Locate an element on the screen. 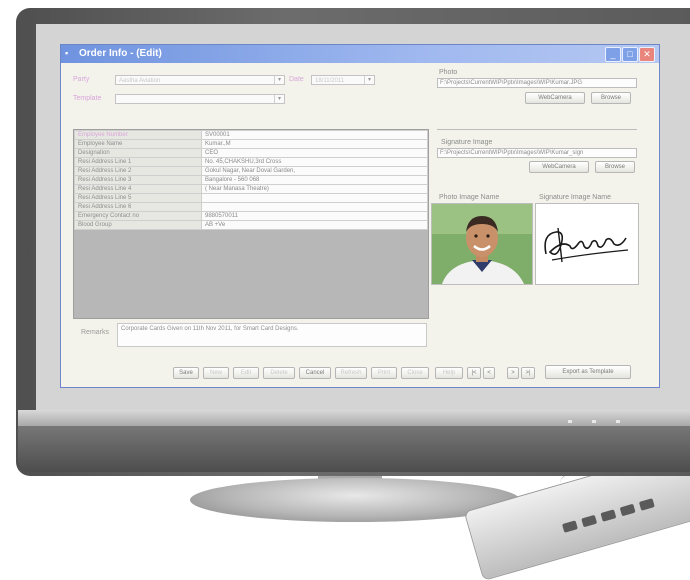 The height and width of the screenshot is (580, 690). date-picker: 18/11/2011 ▾ is located at coordinates (343, 80).